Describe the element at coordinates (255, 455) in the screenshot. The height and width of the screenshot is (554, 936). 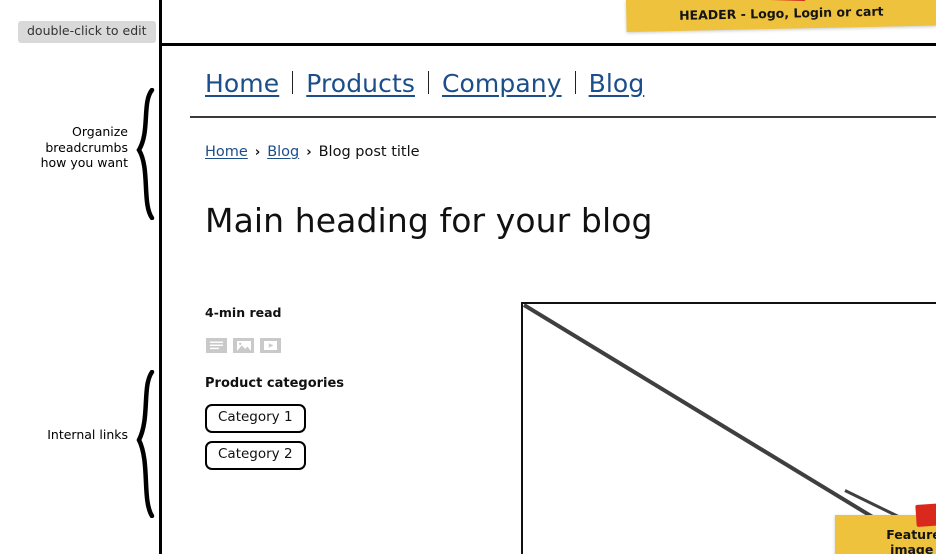
I see `category-chip-2: Category 2` at that location.